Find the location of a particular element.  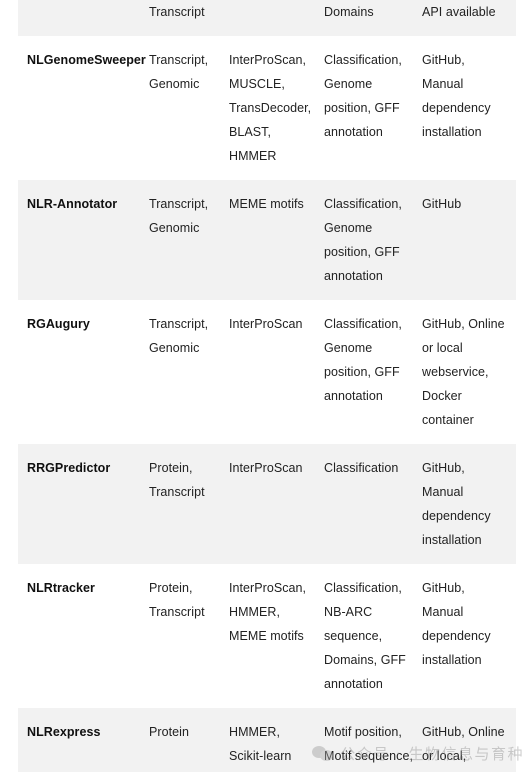

cell-input: Protein is located at coordinates (169, 732).